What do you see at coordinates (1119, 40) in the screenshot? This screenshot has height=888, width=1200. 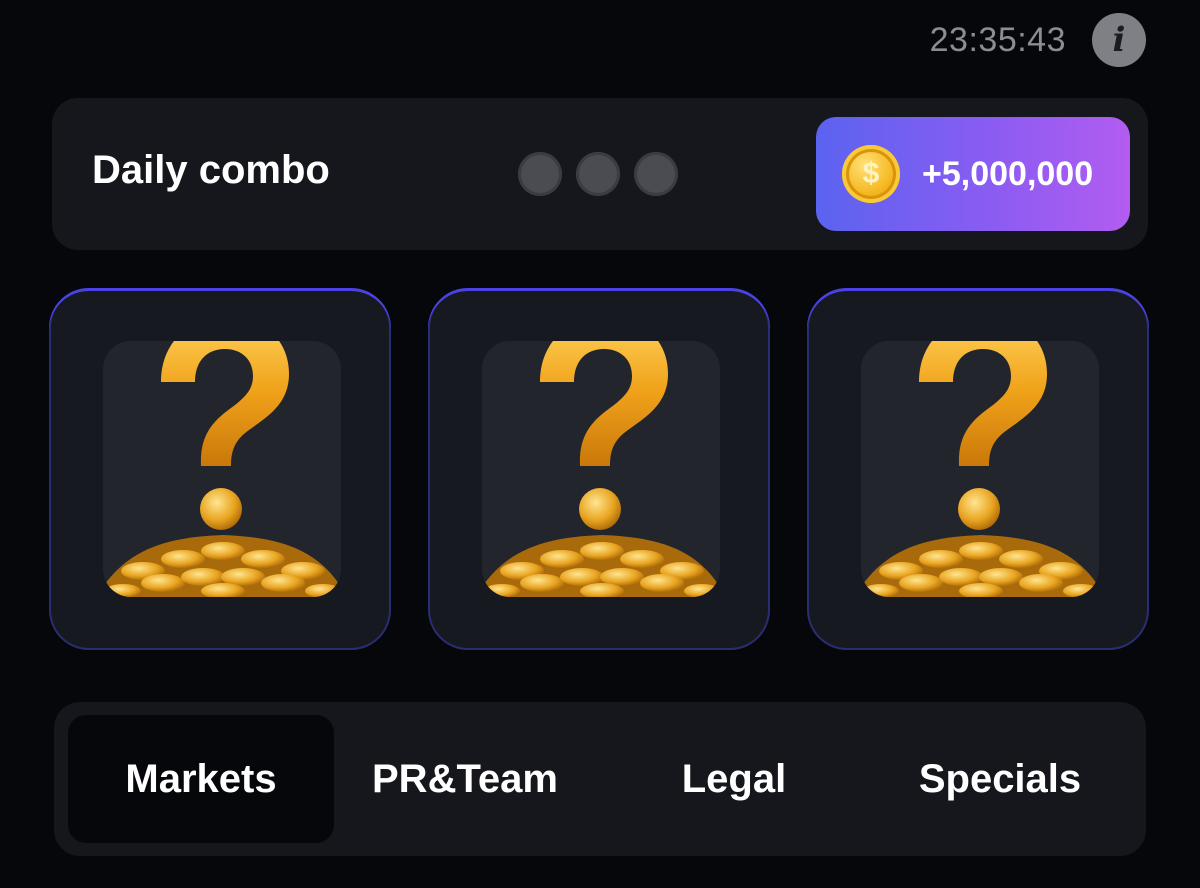 I see `info-icon: i` at bounding box center [1119, 40].